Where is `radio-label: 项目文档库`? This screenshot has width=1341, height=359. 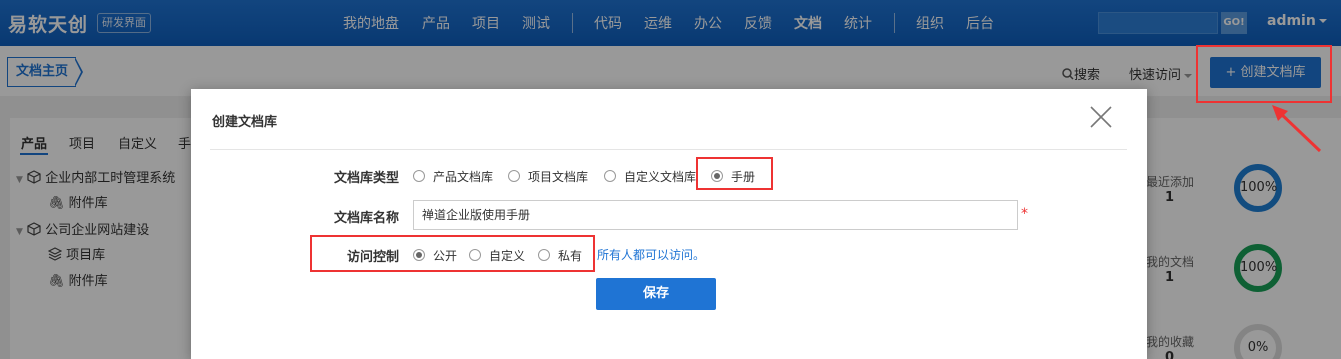 radio-label: 项目文档库 is located at coordinates (558, 177).